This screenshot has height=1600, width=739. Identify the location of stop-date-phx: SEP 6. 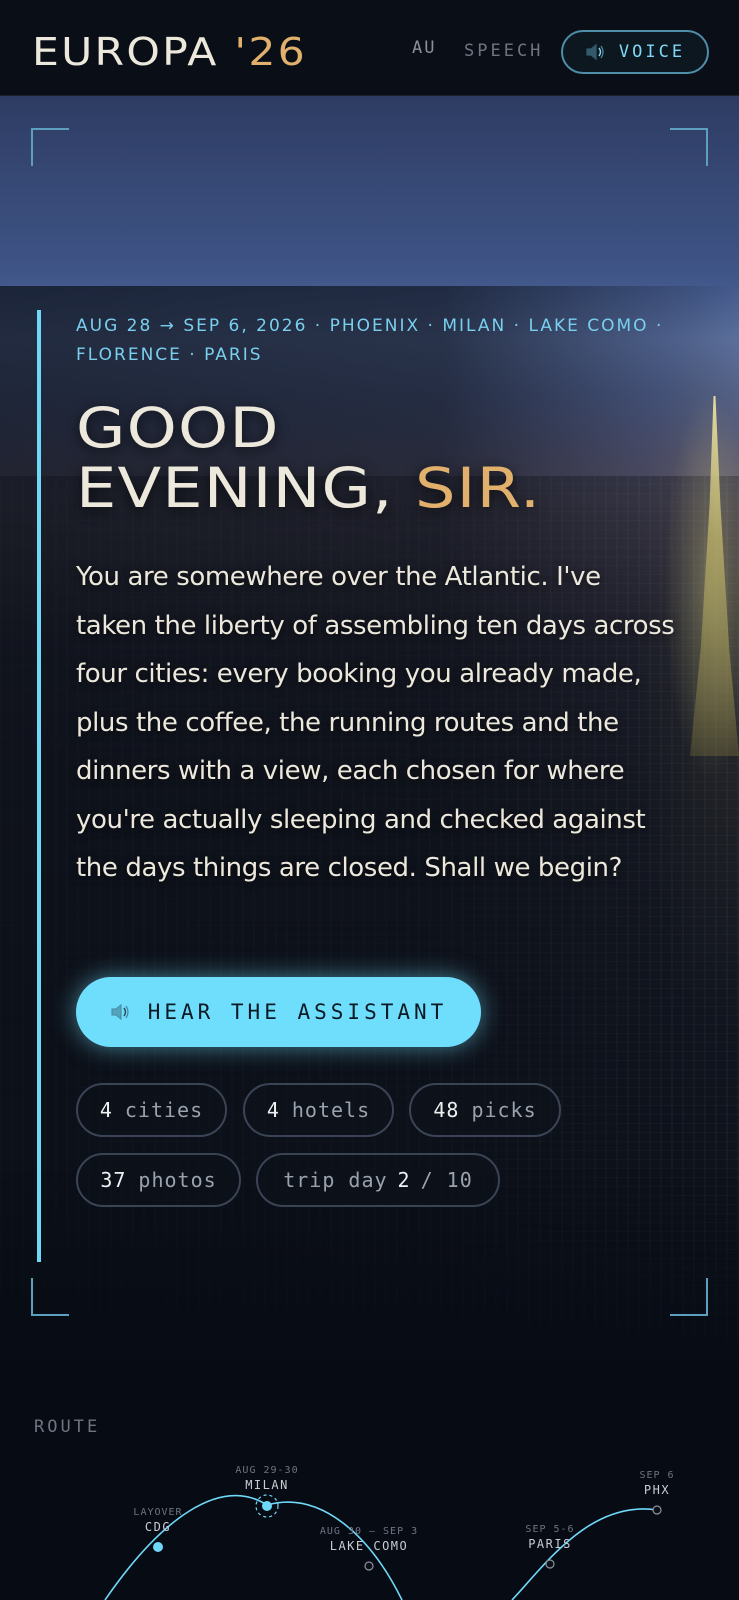
(657, 1475).